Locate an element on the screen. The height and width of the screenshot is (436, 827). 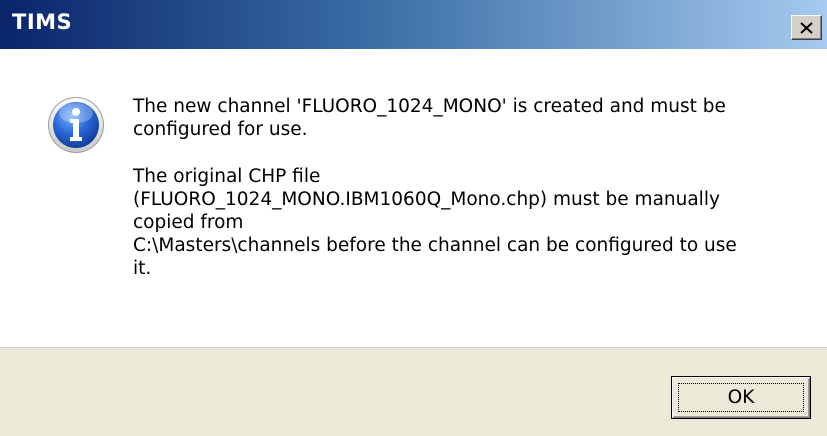
close-icon is located at coordinates (806, 27).